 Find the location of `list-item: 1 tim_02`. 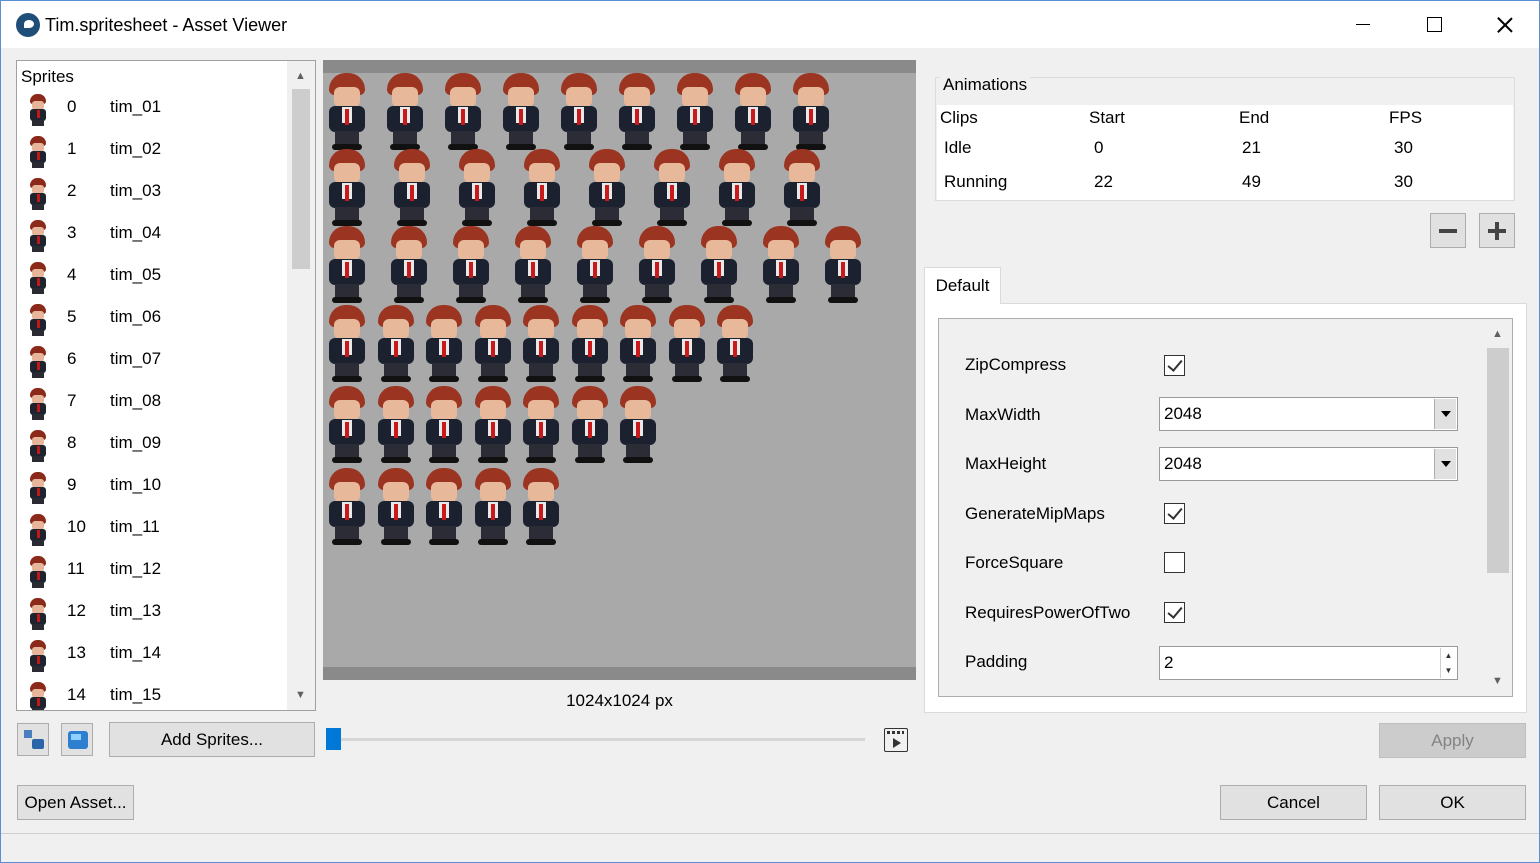

list-item: 1 tim_02 is located at coordinates (152, 151).